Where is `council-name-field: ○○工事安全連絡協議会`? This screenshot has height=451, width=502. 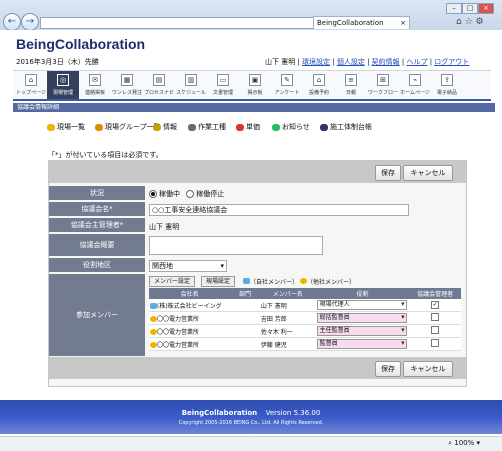 council-name-field: ○○工事安全連絡協議会 is located at coordinates (279, 210).